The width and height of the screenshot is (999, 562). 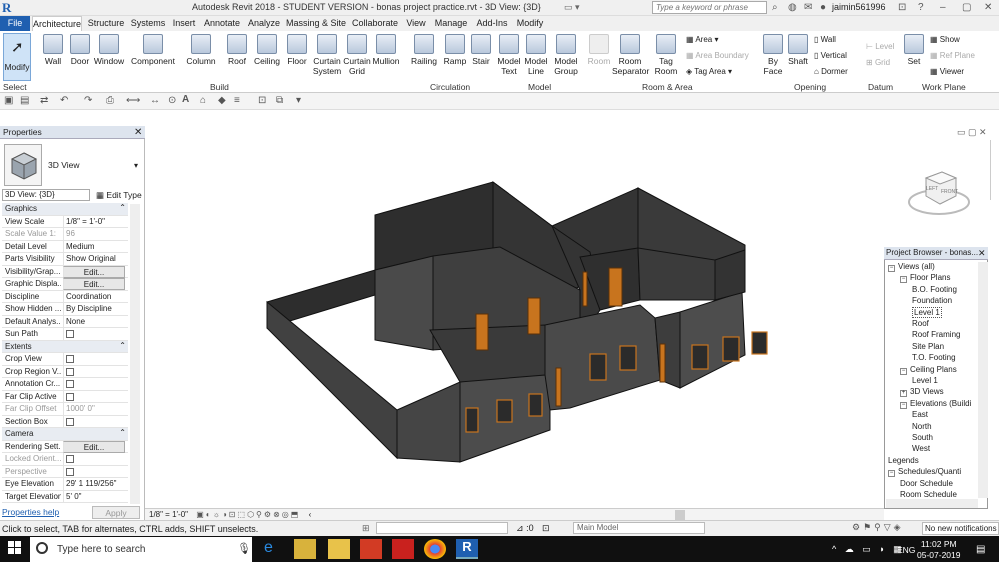 What do you see at coordinates (15, 87) in the screenshot?
I see `panel-select-label: Select` at bounding box center [15, 87].